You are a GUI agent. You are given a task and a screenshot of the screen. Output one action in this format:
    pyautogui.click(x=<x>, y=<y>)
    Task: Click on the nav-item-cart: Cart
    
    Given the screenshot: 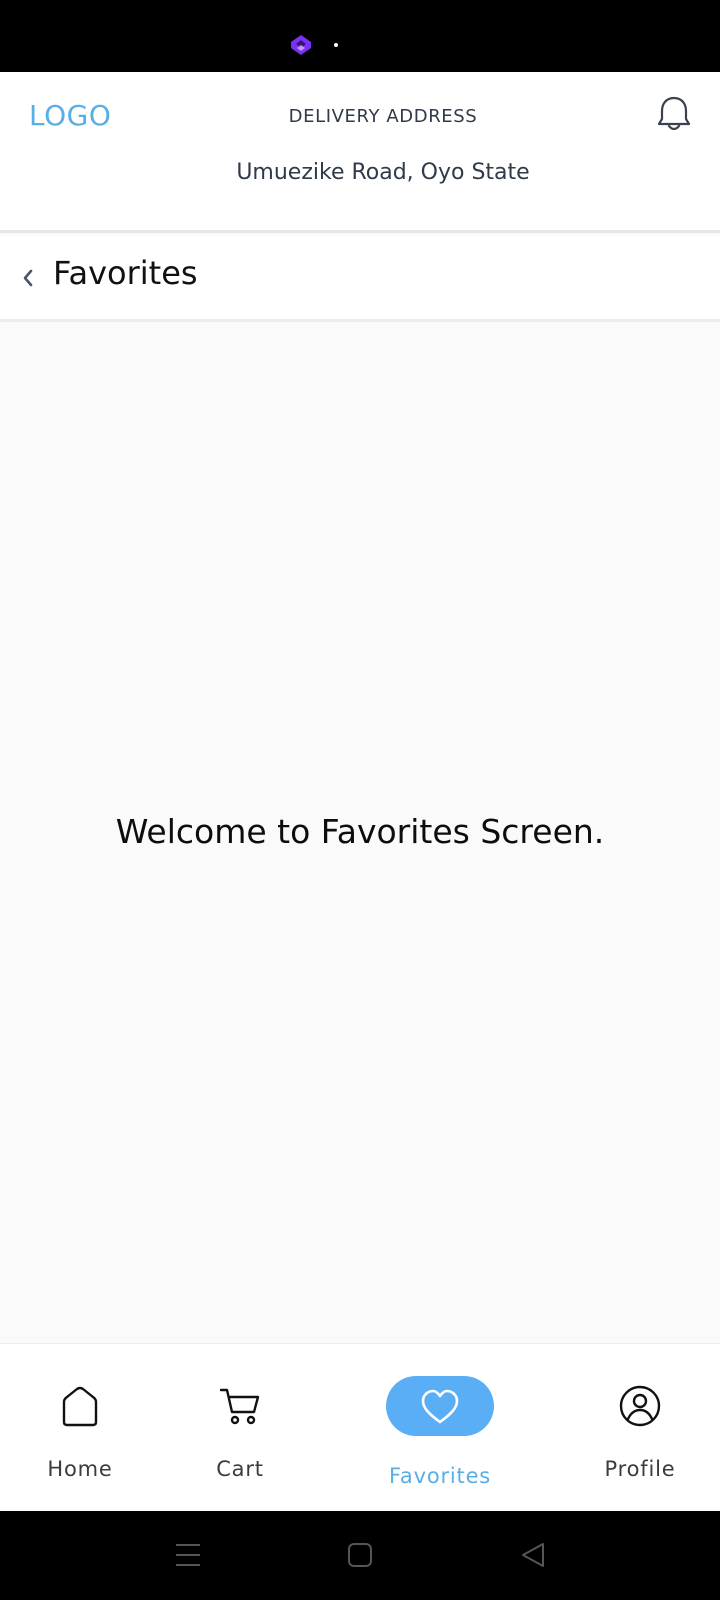 What is the action you would take?
    pyautogui.click(x=240, y=1428)
    